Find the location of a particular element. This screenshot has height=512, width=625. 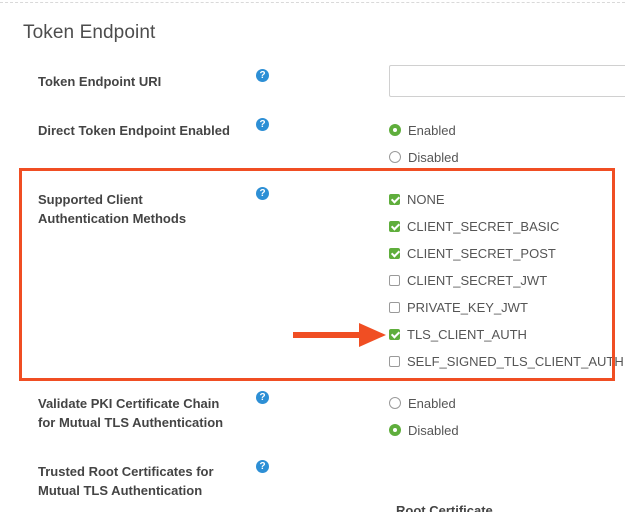

direct-endpoint-enabled-radio-option: Enabled is located at coordinates (422, 130).